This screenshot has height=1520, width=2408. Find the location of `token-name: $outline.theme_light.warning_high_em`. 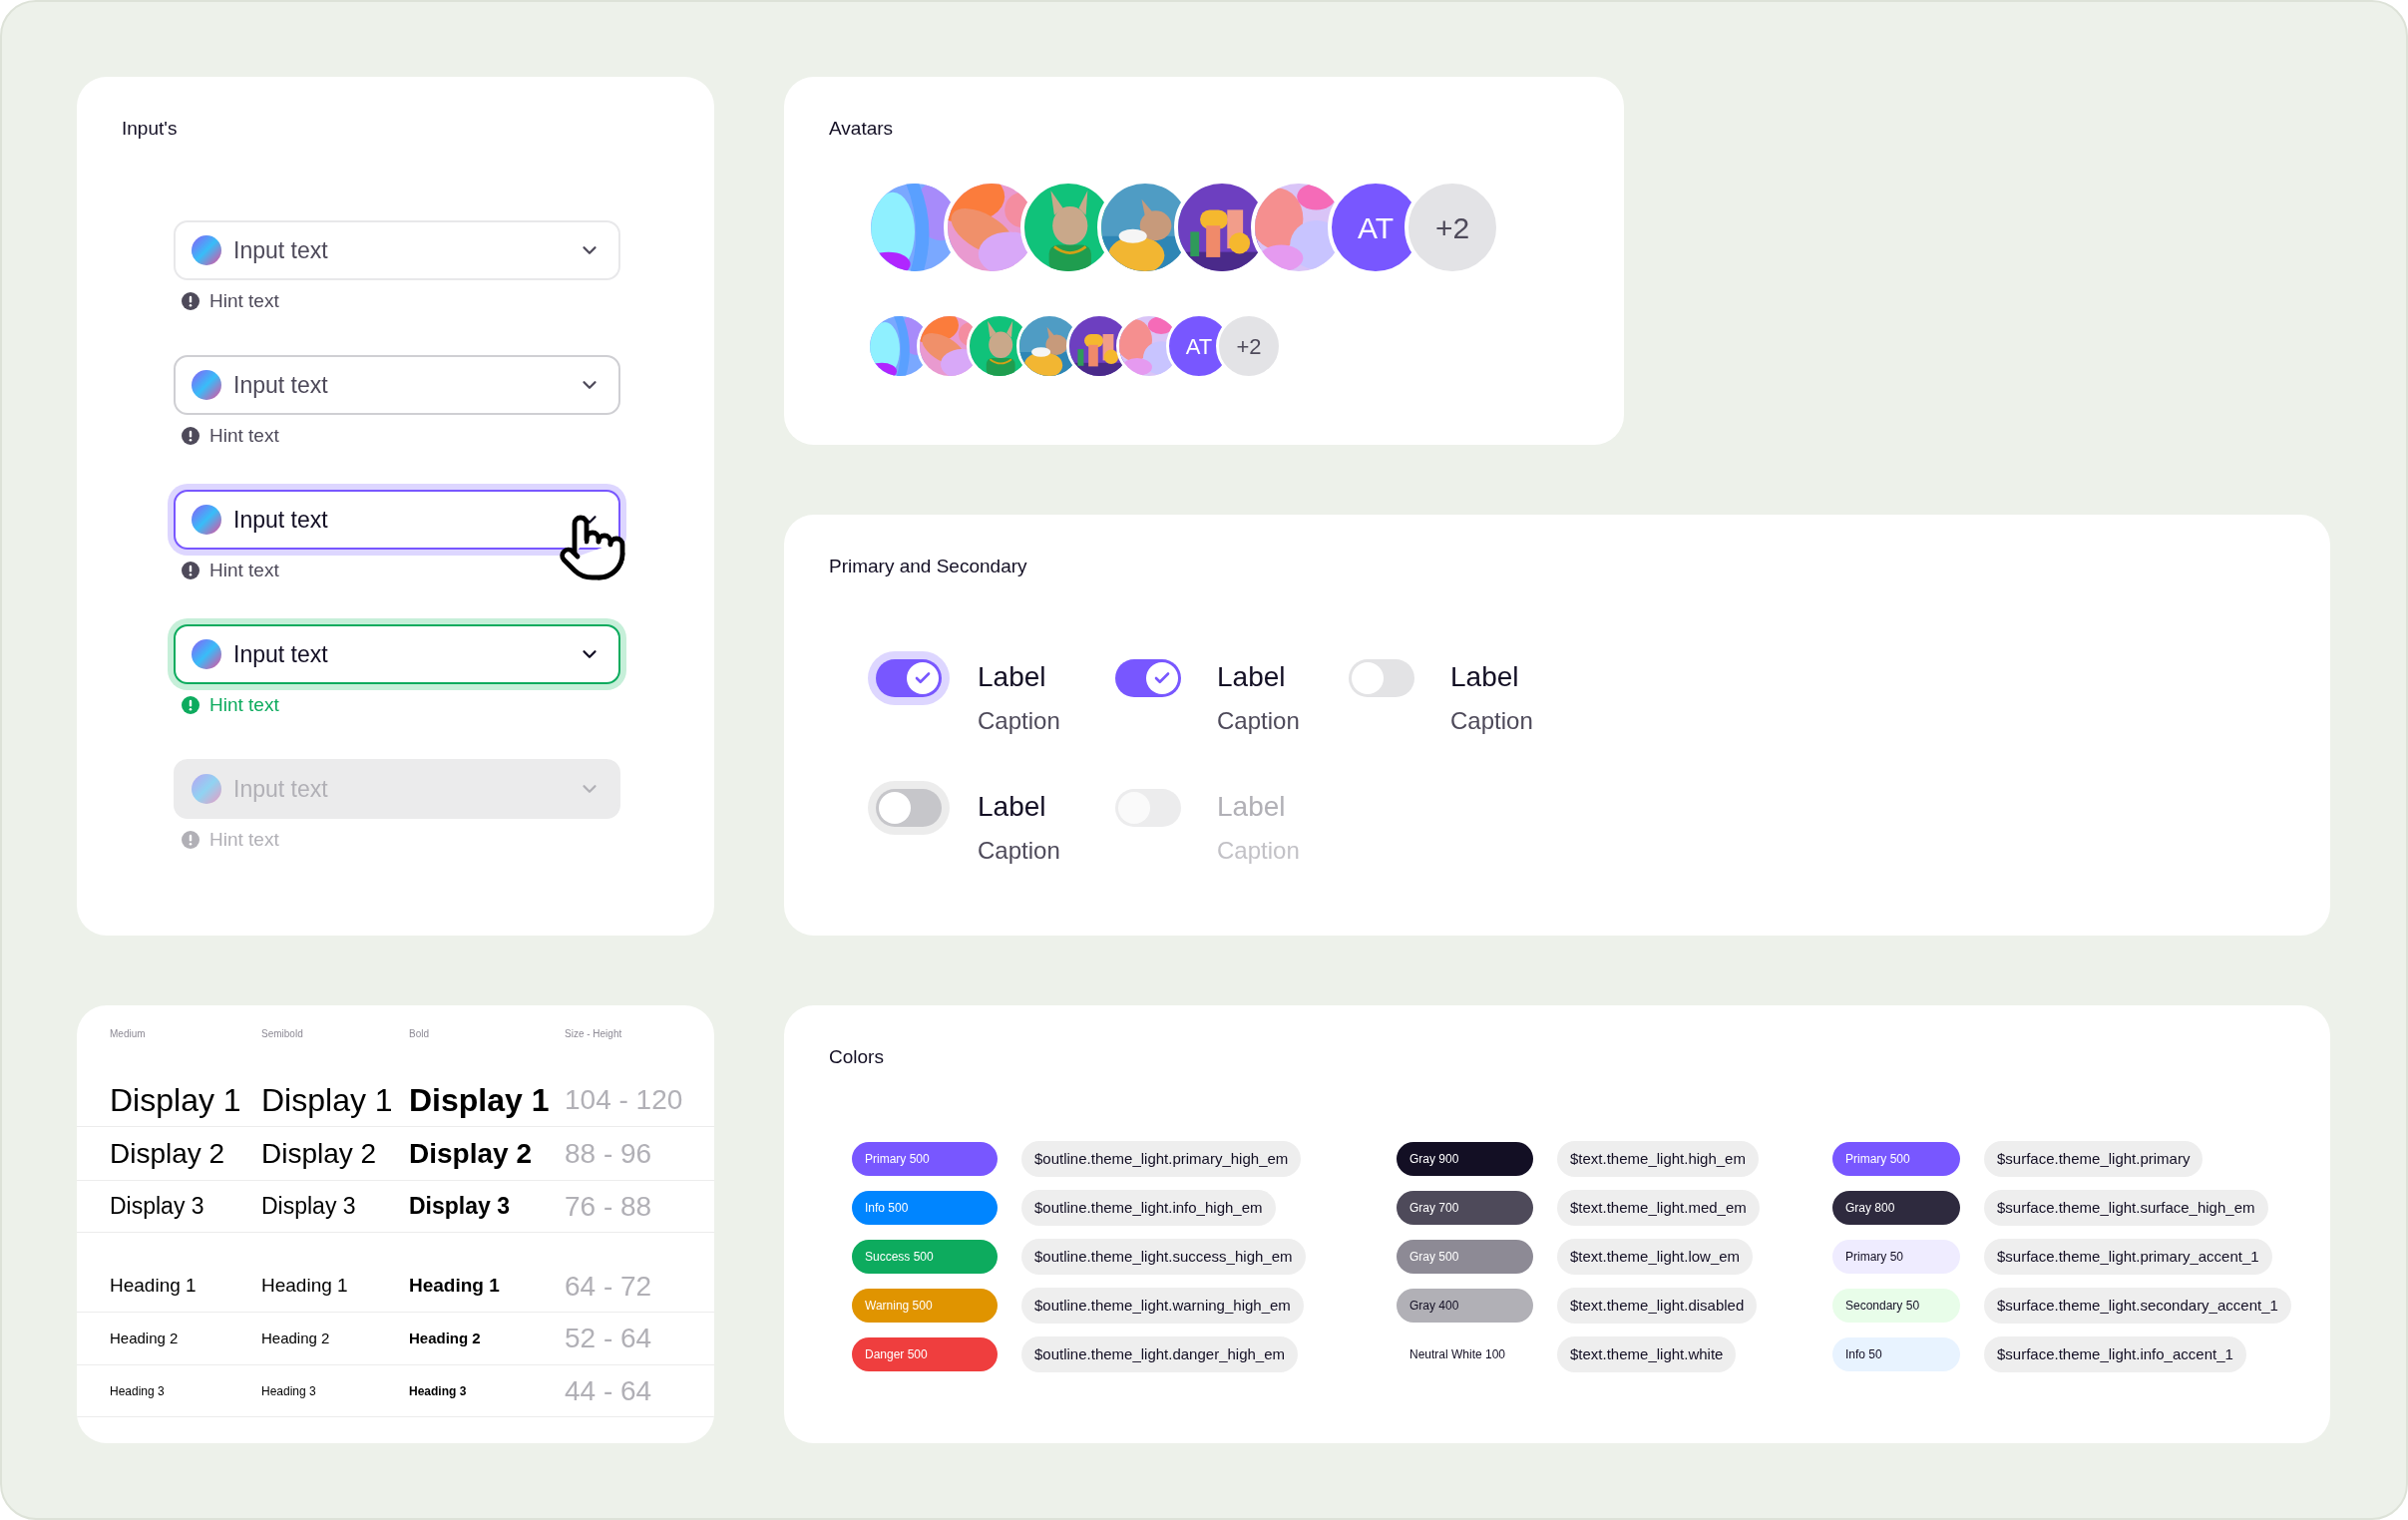

token-name: $outline.theme_light.warning_high_em is located at coordinates (1163, 1306).